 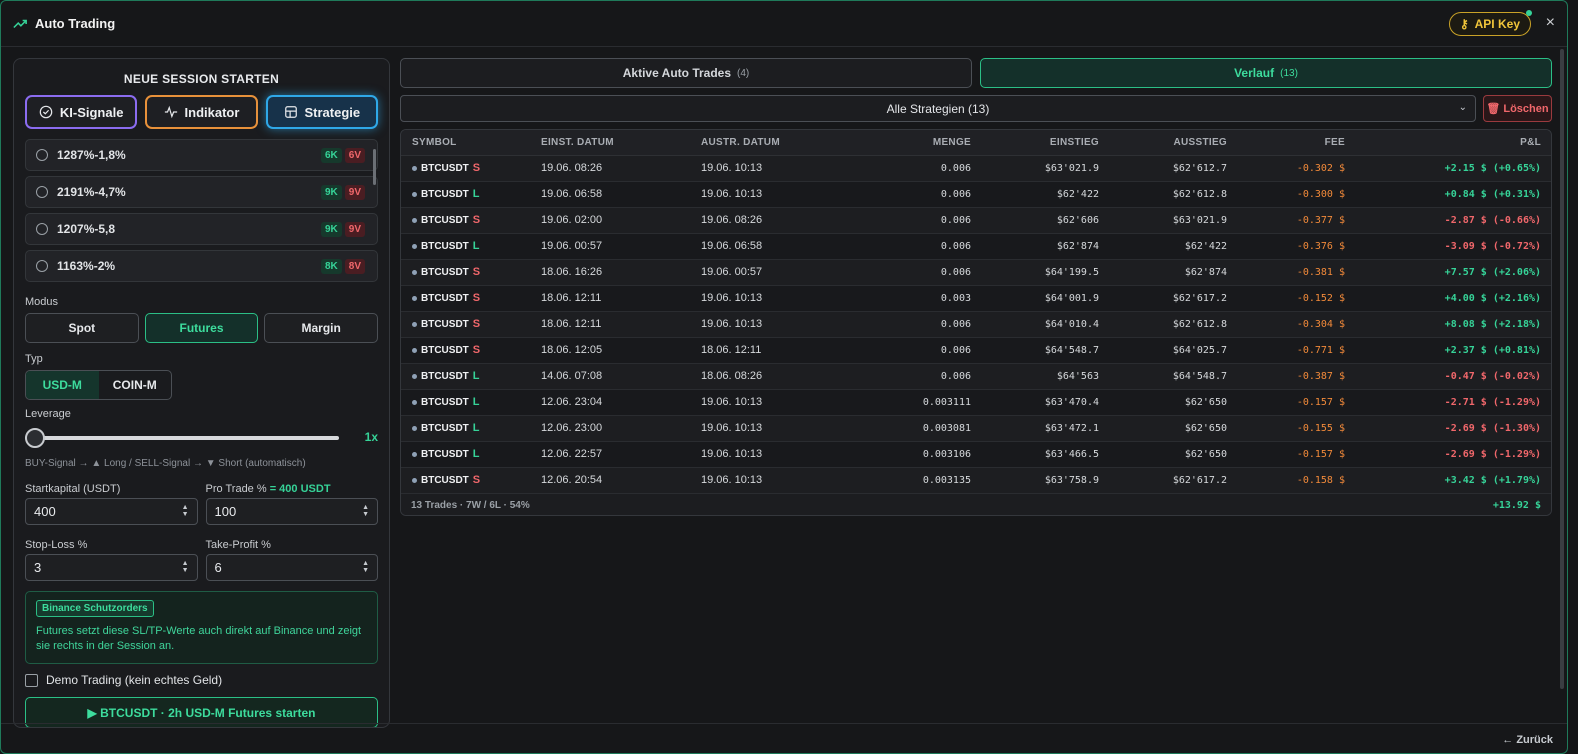 I want to click on tab-active-trades: Aktive Auto Trades (4), so click(x=686, y=73).